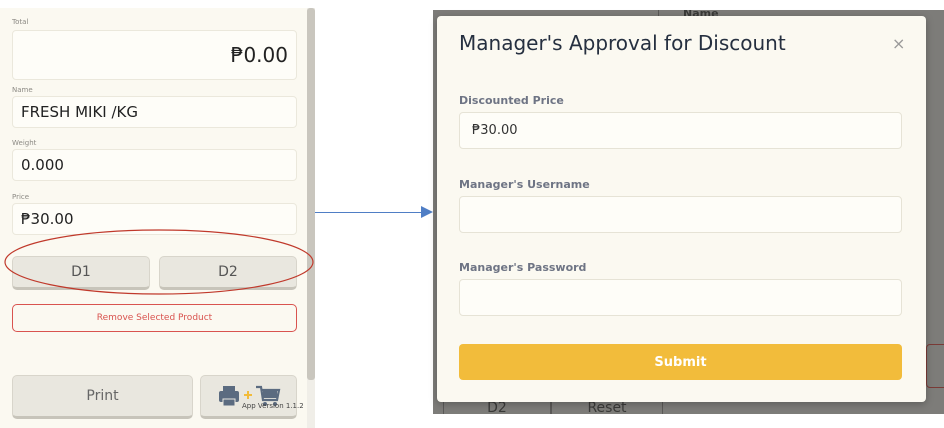 The height and width of the screenshot is (428, 944). What do you see at coordinates (511, 100) in the screenshot?
I see `discounted-price-label: Discounted Price` at bounding box center [511, 100].